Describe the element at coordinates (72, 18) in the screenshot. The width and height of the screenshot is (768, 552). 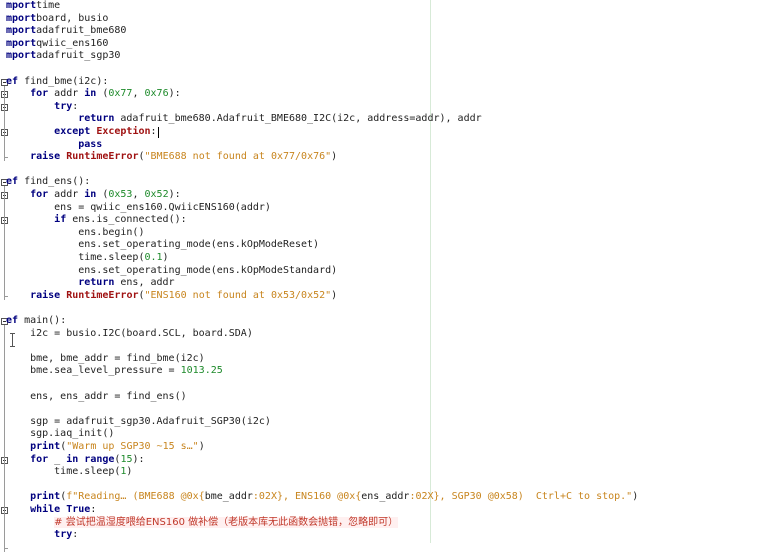
I see `code-token: board, busio` at that location.